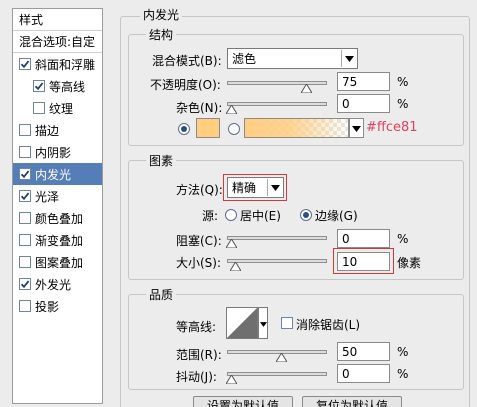 This screenshot has height=407, width=477. Describe the element at coordinates (199, 355) in the screenshot. I see `range-label: 范围(R):` at that location.